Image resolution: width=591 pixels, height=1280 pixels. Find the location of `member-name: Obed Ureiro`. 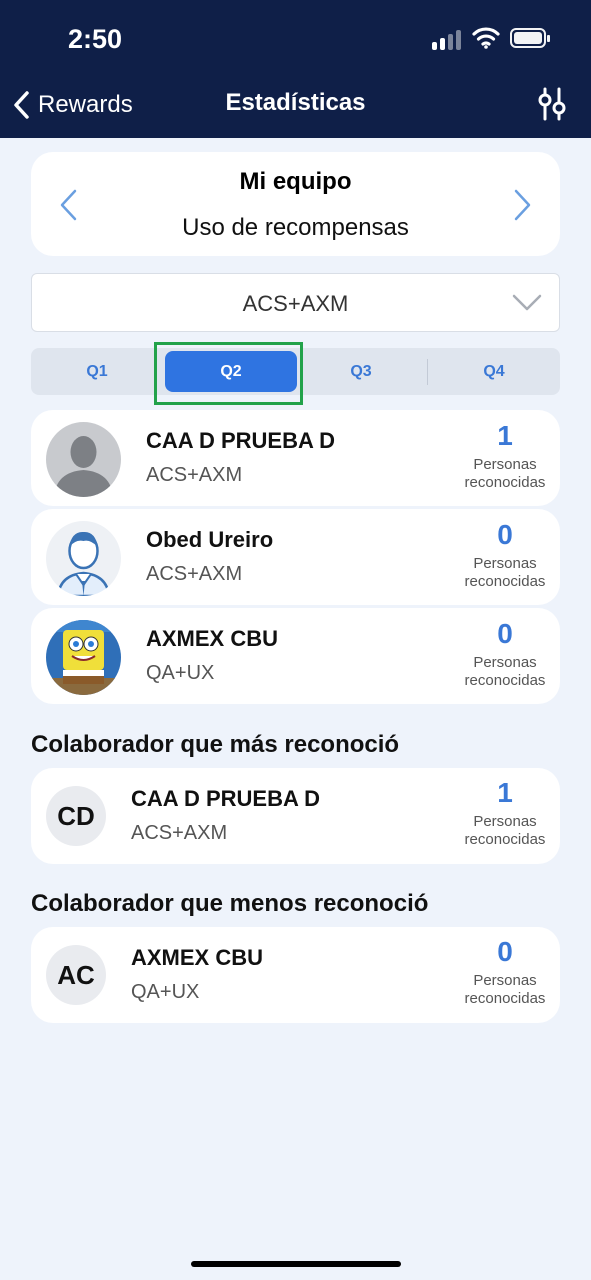

member-name: Obed Ureiro is located at coordinates (210, 539).